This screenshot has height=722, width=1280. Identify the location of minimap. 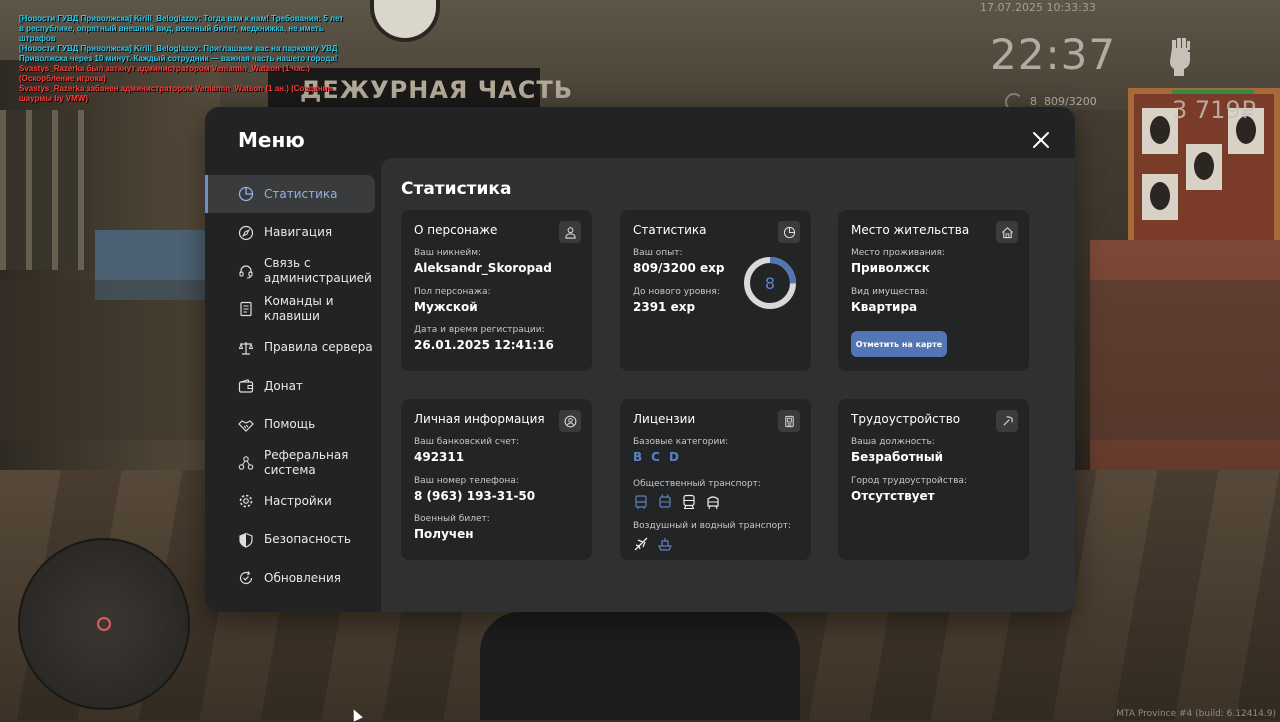
(104, 624).